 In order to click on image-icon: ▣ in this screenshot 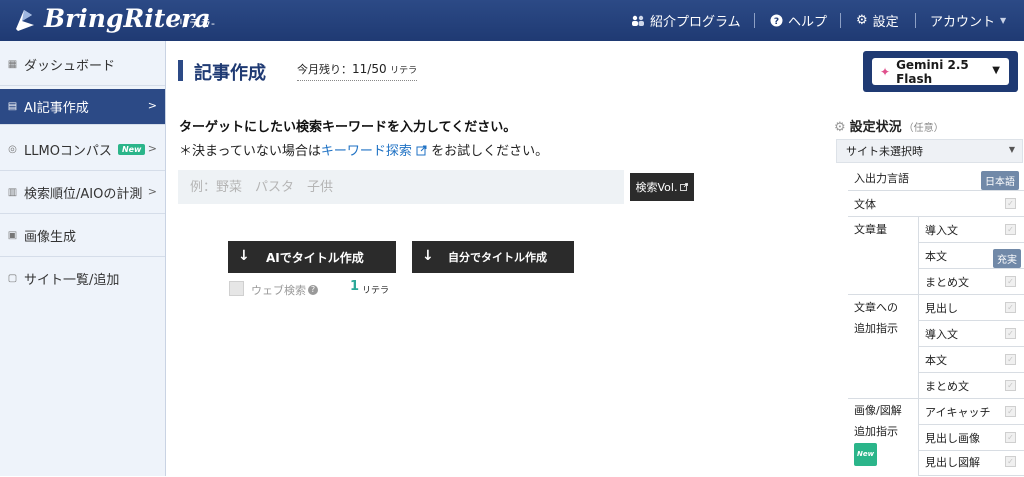, I will do `click(12, 235)`.